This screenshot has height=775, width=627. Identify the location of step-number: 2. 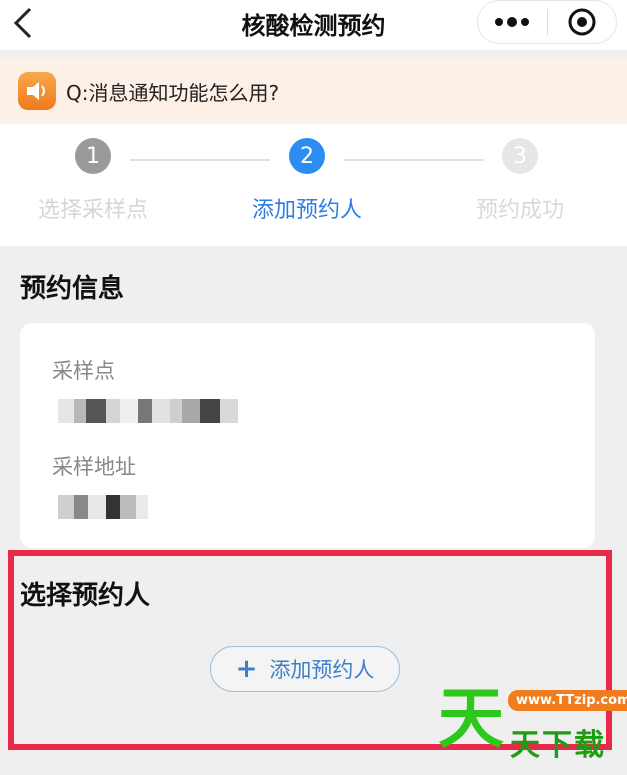
(307, 156).